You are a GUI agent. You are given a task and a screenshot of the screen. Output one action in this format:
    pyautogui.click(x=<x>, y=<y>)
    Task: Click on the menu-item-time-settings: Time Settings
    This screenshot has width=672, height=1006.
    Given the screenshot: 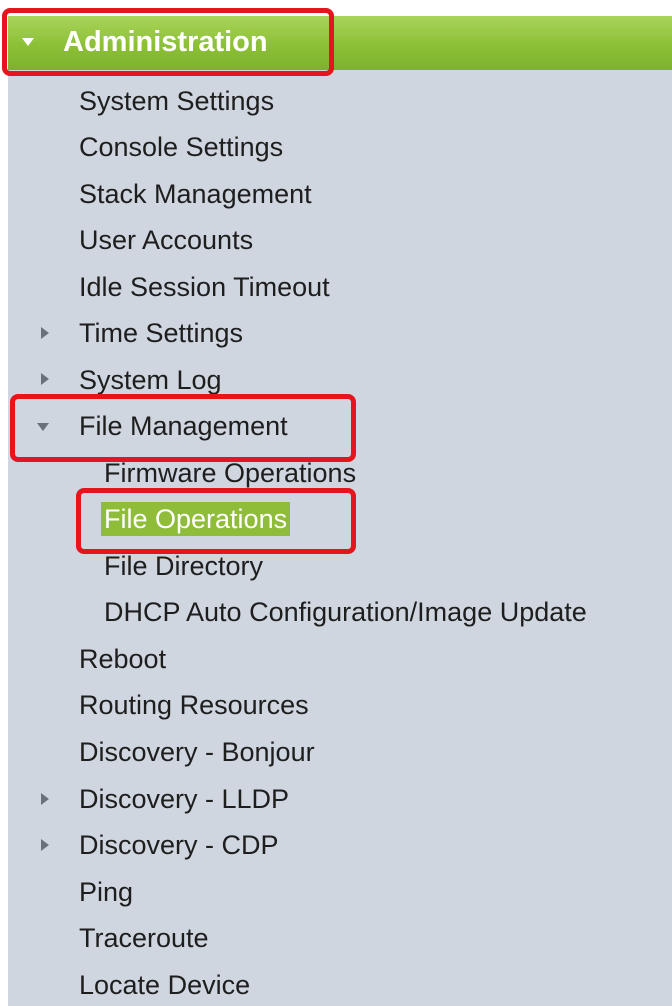 What is the action you would take?
    pyautogui.click(x=161, y=333)
    